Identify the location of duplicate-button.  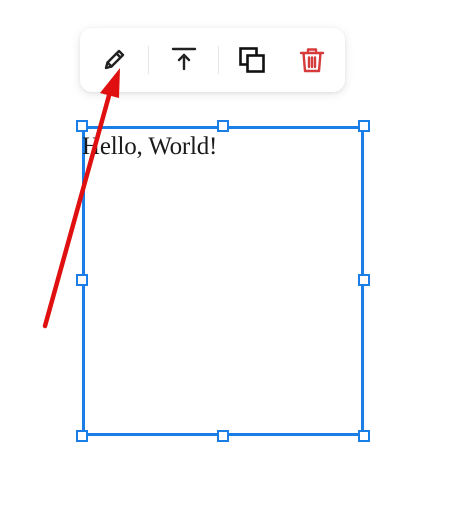
(252, 60).